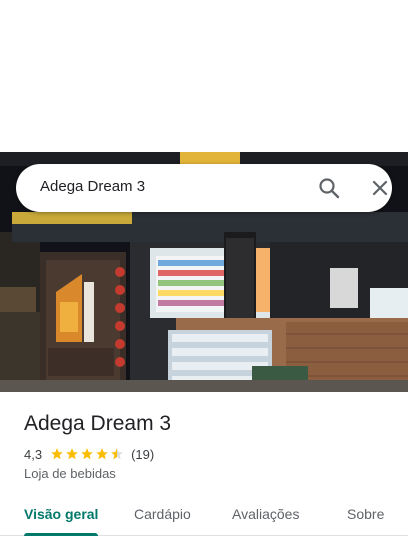 The height and width of the screenshot is (544, 408). Describe the element at coordinates (142, 454) in the screenshot. I see `review-count: (19)` at that location.